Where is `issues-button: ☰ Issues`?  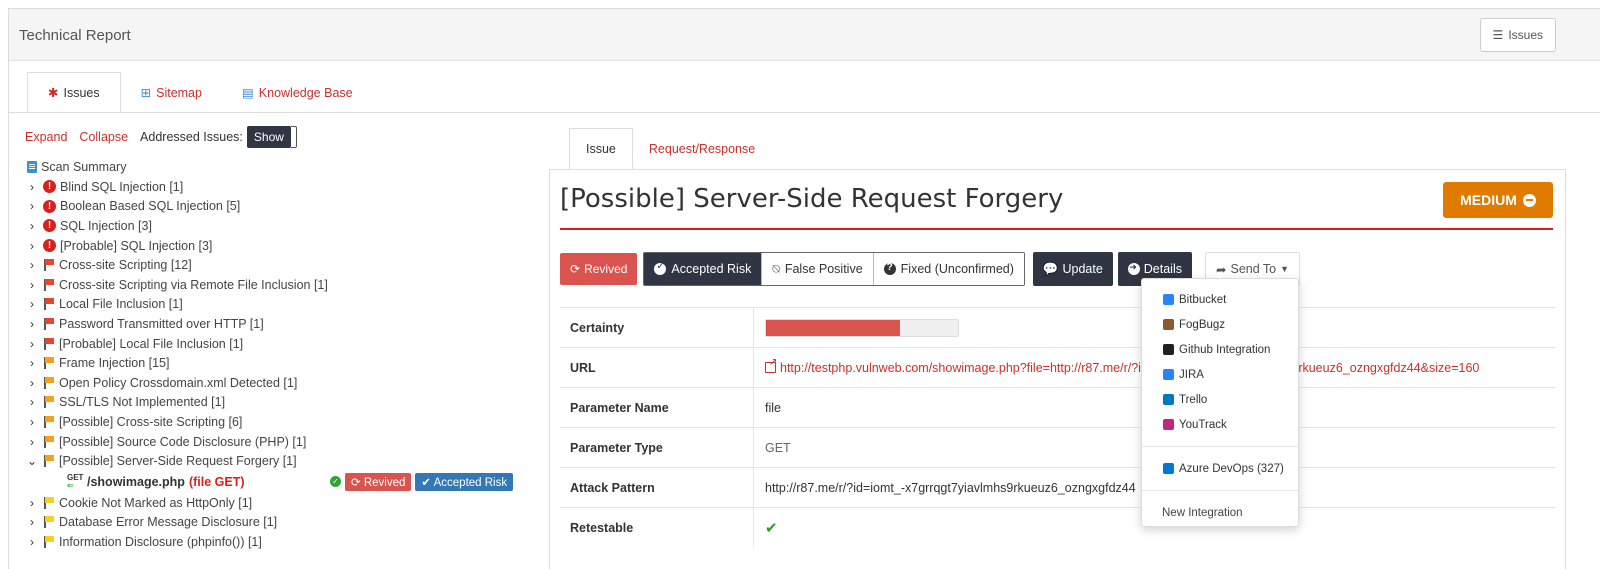
issues-button: ☰ Issues is located at coordinates (1517, 35).